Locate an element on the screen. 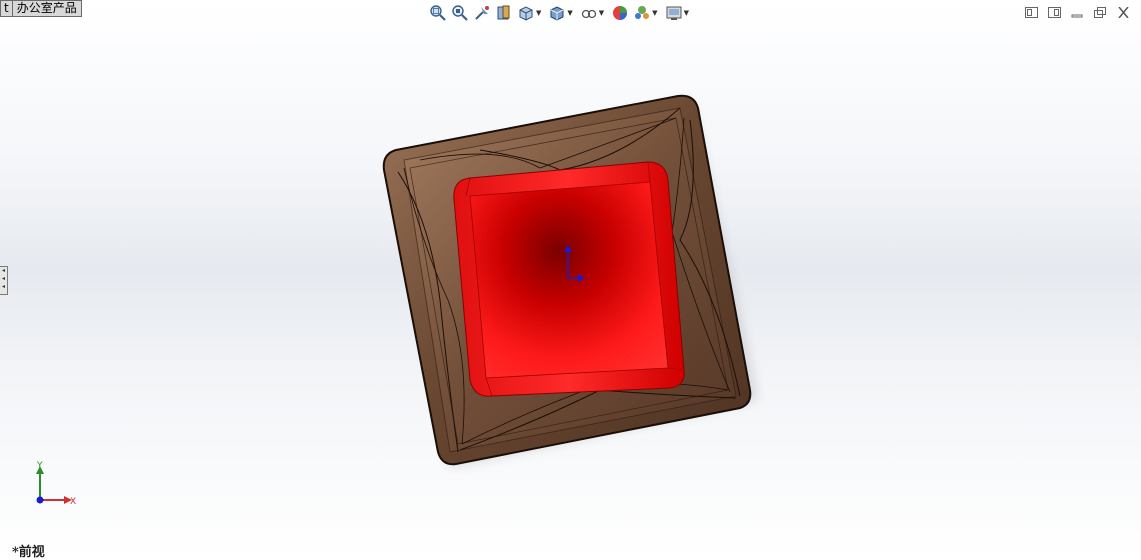 This screenshot has height=560, width=1141. coordinate-triad: Y X is located at coordinates (56, 484).